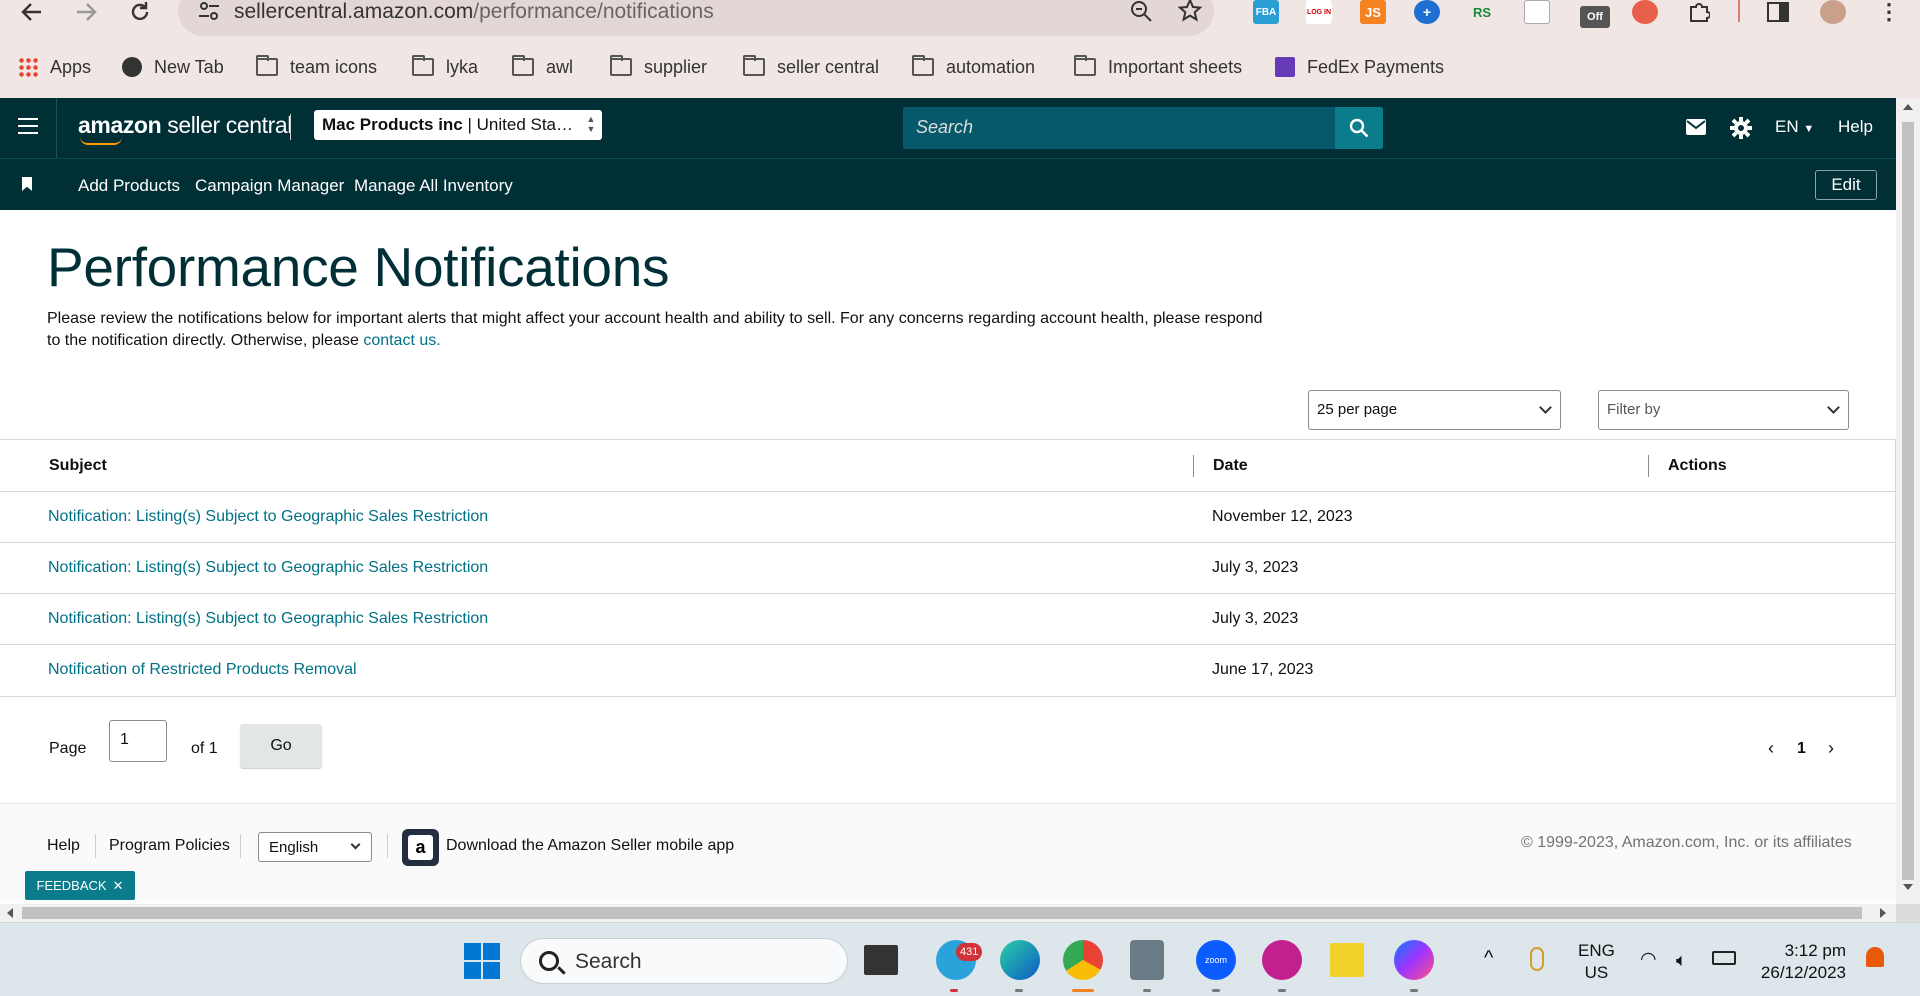 The image size is (1920, 996). What do you see at coordinates (1831, 748) in the screenshot?
I see `next-page-icon: ›` at bounding box center [1831, 748].